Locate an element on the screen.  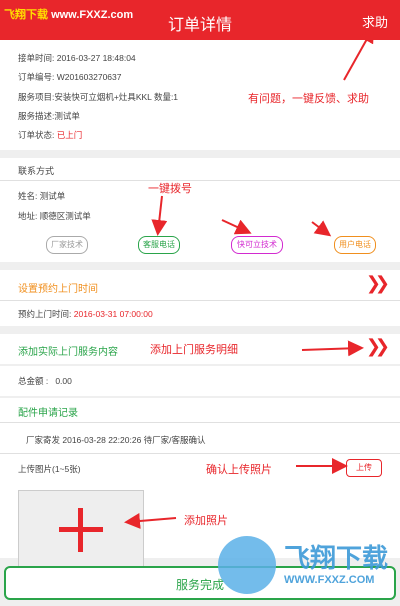
order-status-value: 已上门 is located at coordinates (69, 135).